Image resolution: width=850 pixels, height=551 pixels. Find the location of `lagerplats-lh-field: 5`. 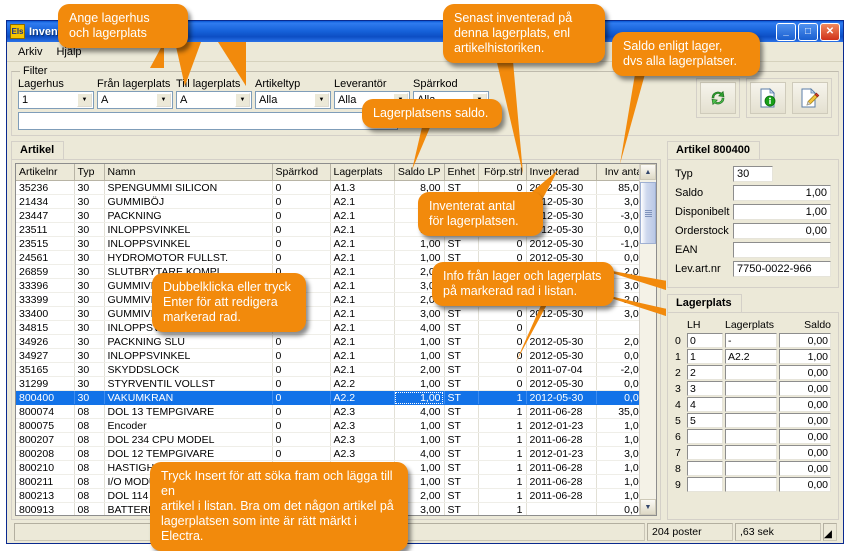

lagerplats-lh-field: 5 is located at coordinates (705, 420).